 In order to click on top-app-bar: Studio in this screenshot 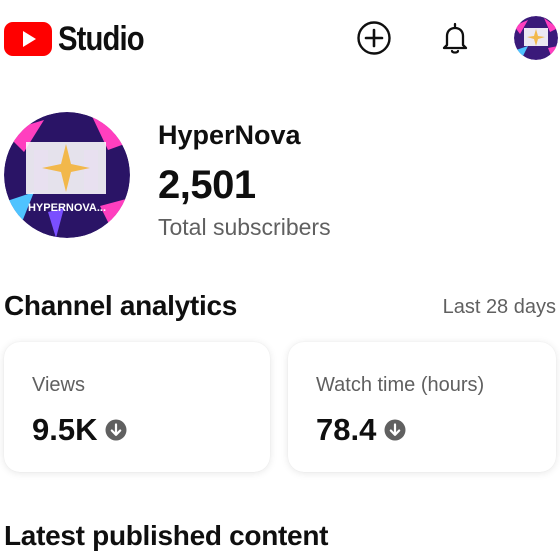, I will do `click(280, 40)`.